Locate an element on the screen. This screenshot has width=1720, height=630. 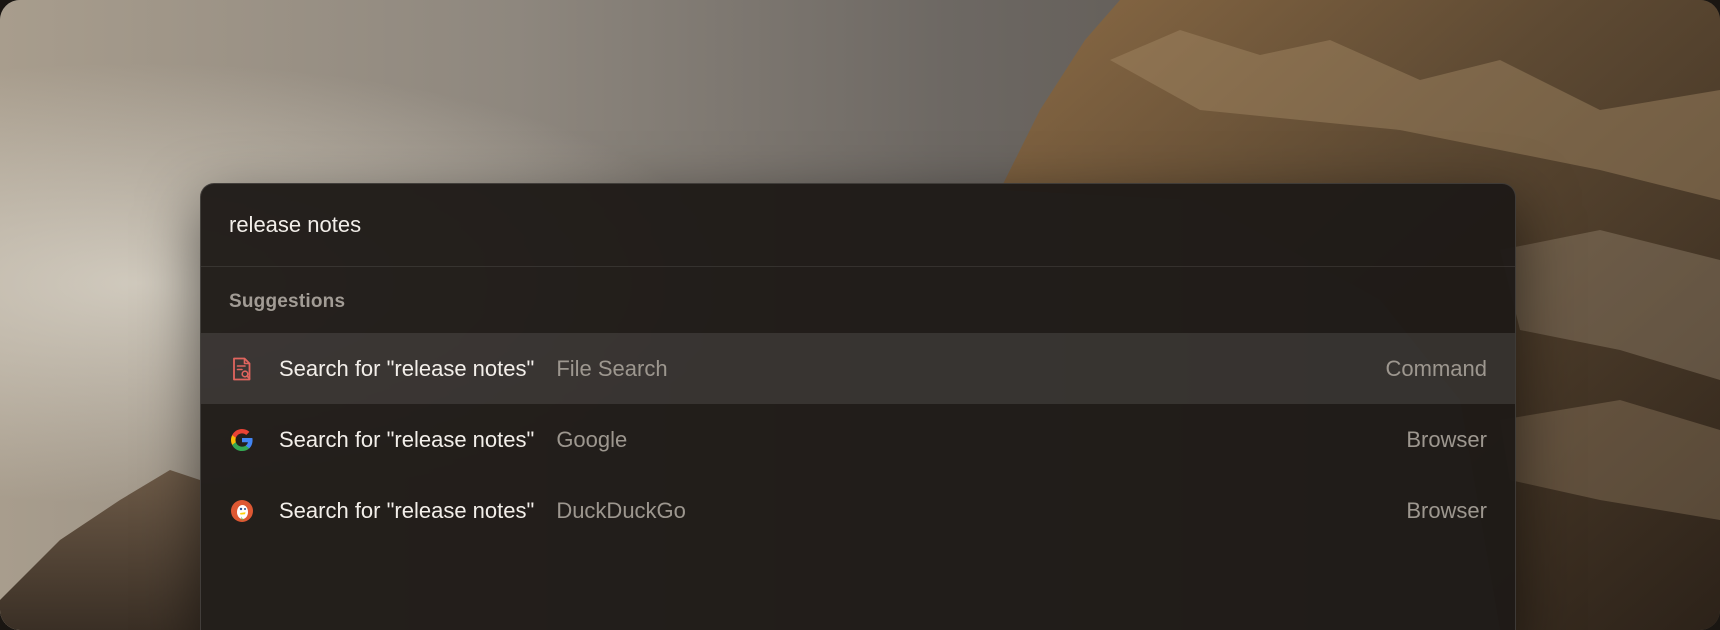
result-subtitle: Google is located at coordinates (592, 439).